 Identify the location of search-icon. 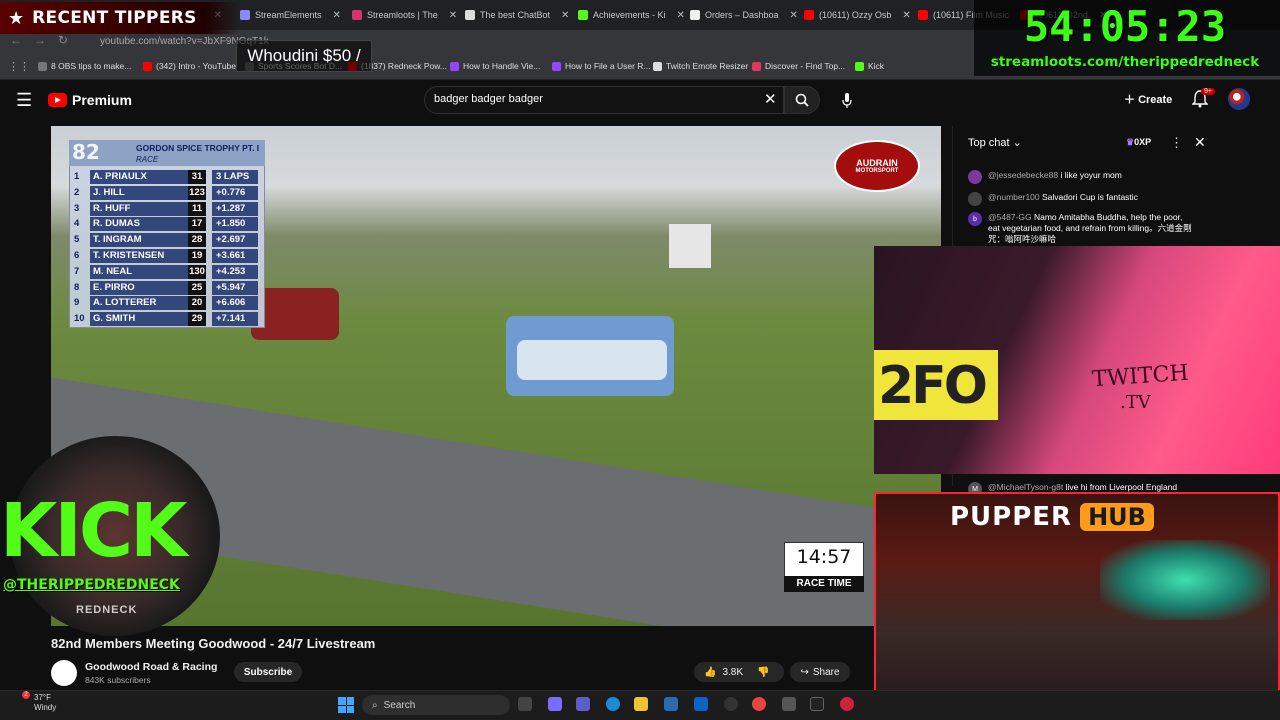
(802, 100).